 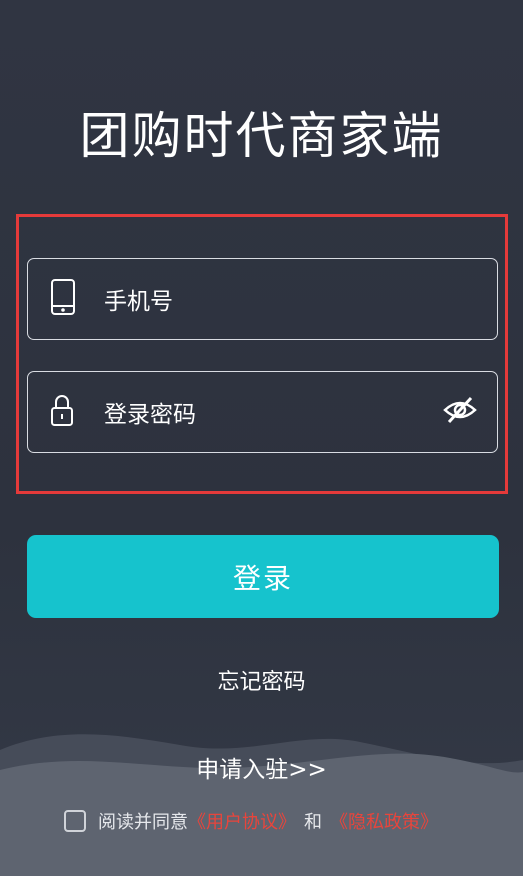 What do you see at coordinates (261, 680) in the screenshot?
I see `forgot-password-link: 忘记密码` at bounding box center [261, 680].